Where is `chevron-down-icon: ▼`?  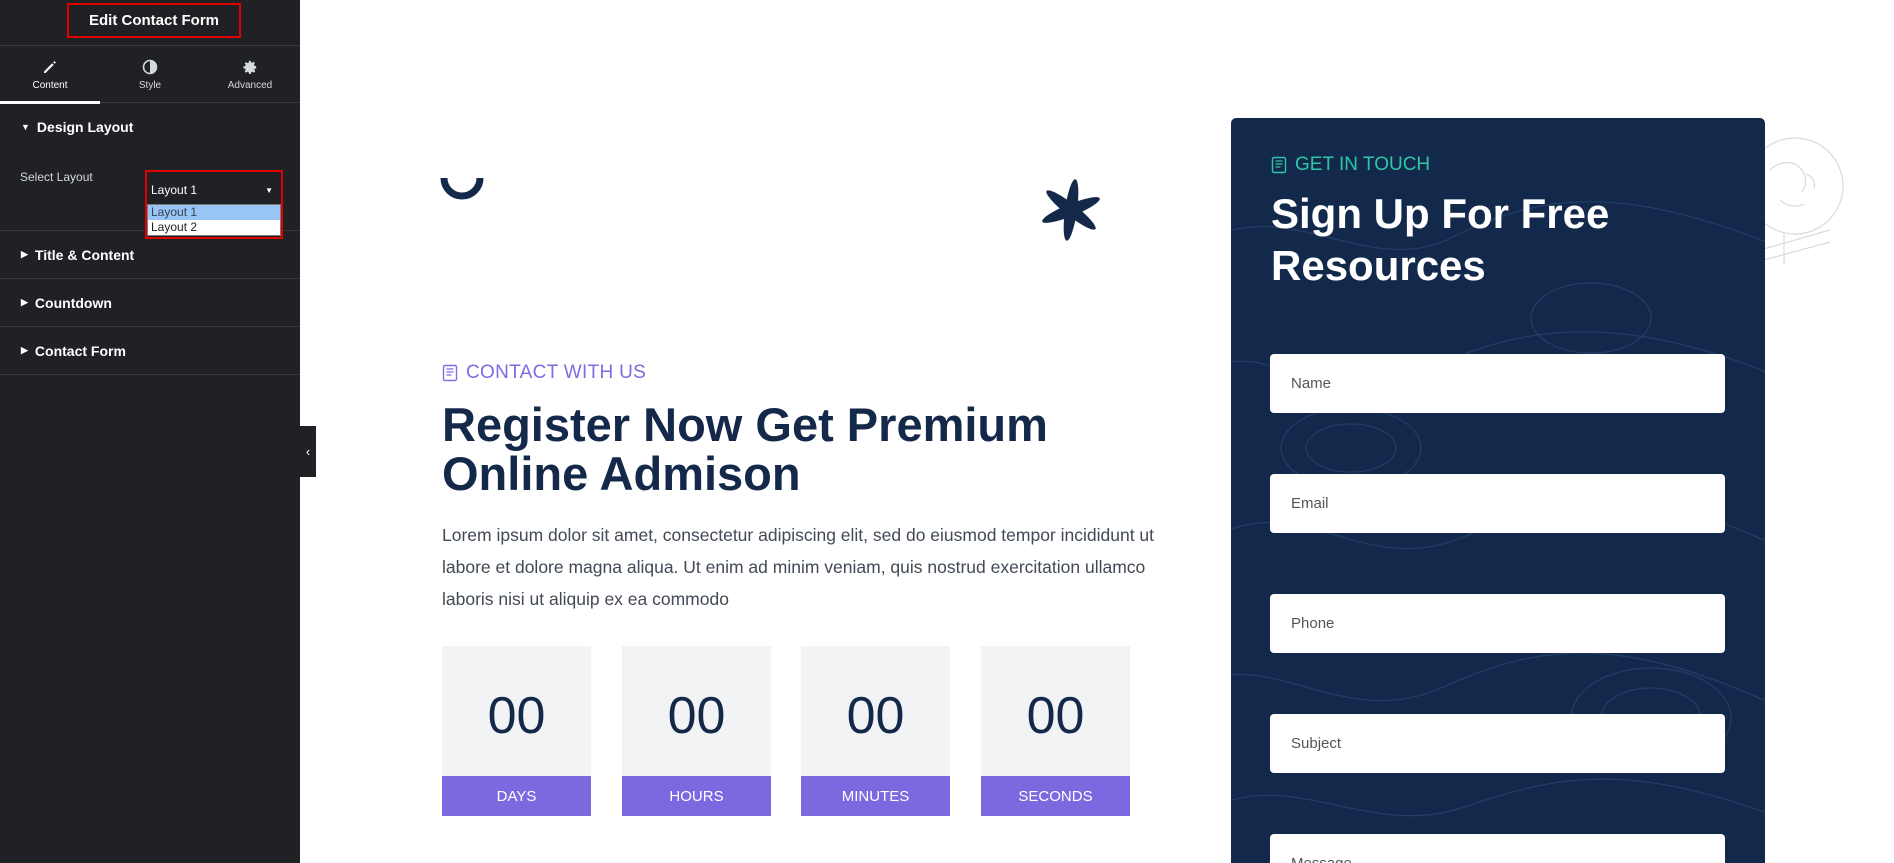
chevron-down-icon: ▼ is located at coordinates (269, 190).